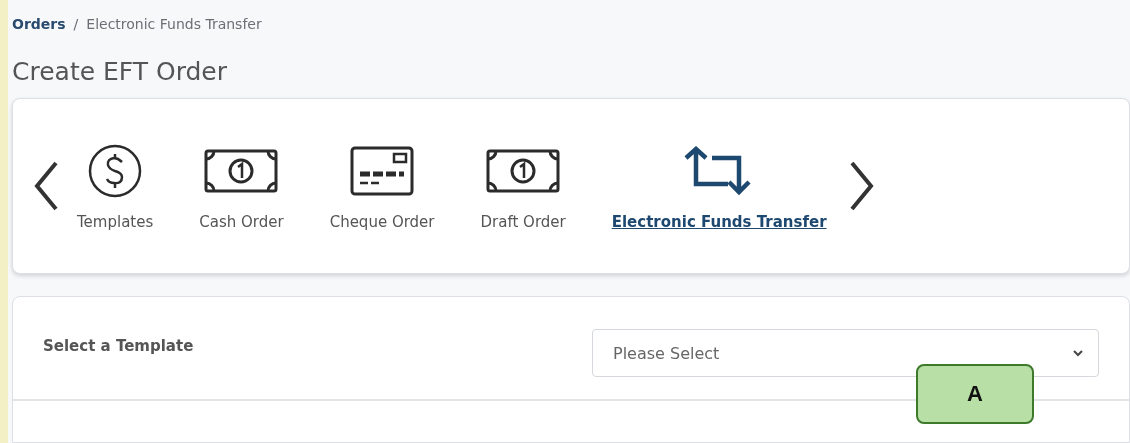 This screenshot has width=1130, height=443. I want to click on next-button, so click(861, 186).